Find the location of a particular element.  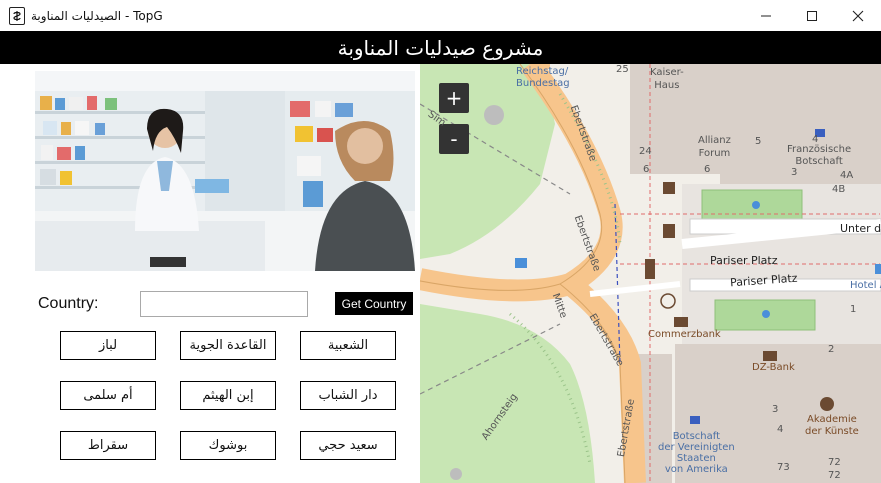

map-label: DZ-Bank is located at coordinates (773, 367).